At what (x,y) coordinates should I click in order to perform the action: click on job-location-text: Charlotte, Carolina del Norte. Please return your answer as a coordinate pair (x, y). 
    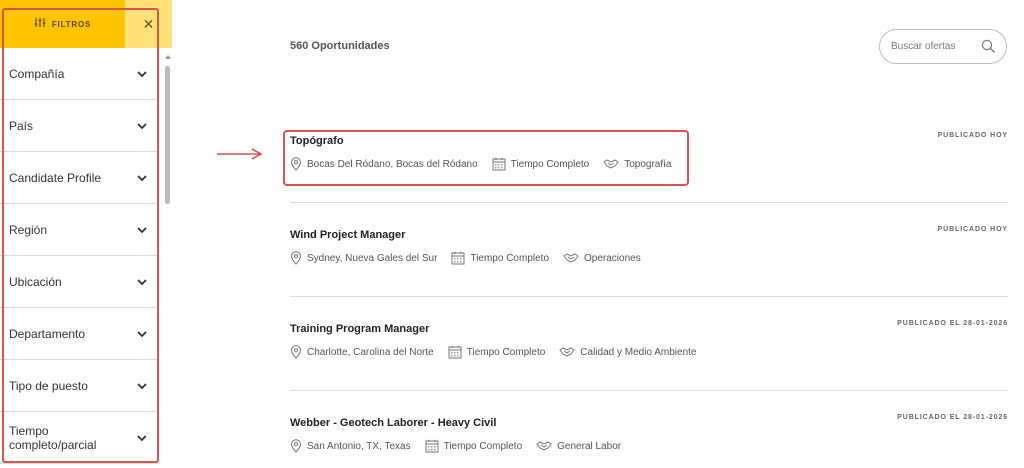
    Looking at the image, I should click on (370, 352).